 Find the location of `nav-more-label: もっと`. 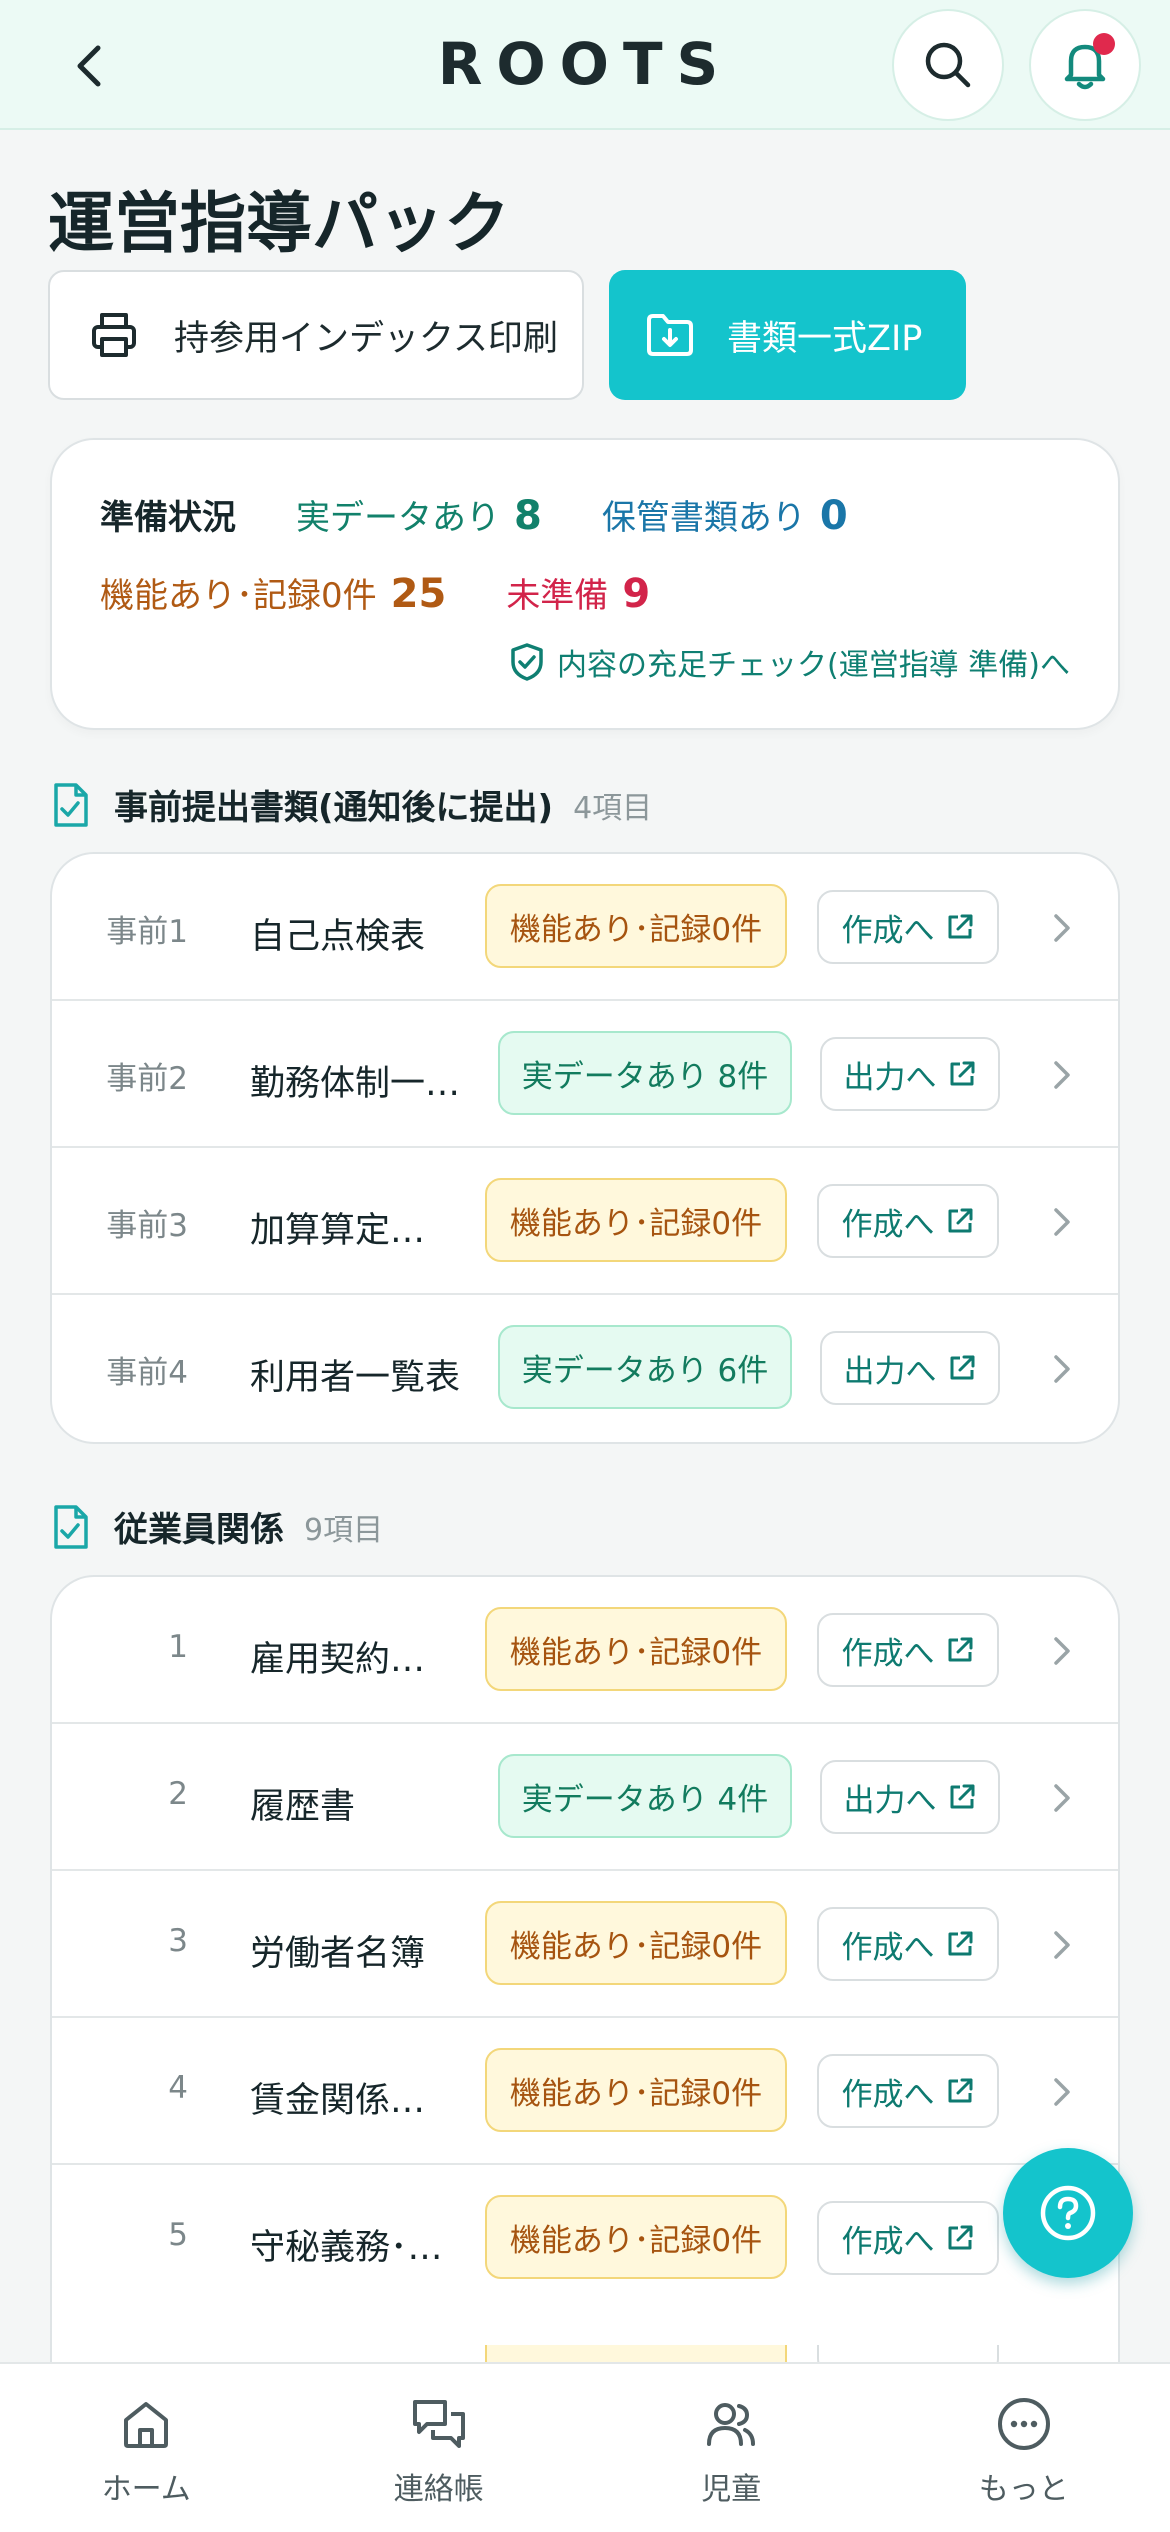

nav-more-label: もっと is located at coordinates (1023, 2489).